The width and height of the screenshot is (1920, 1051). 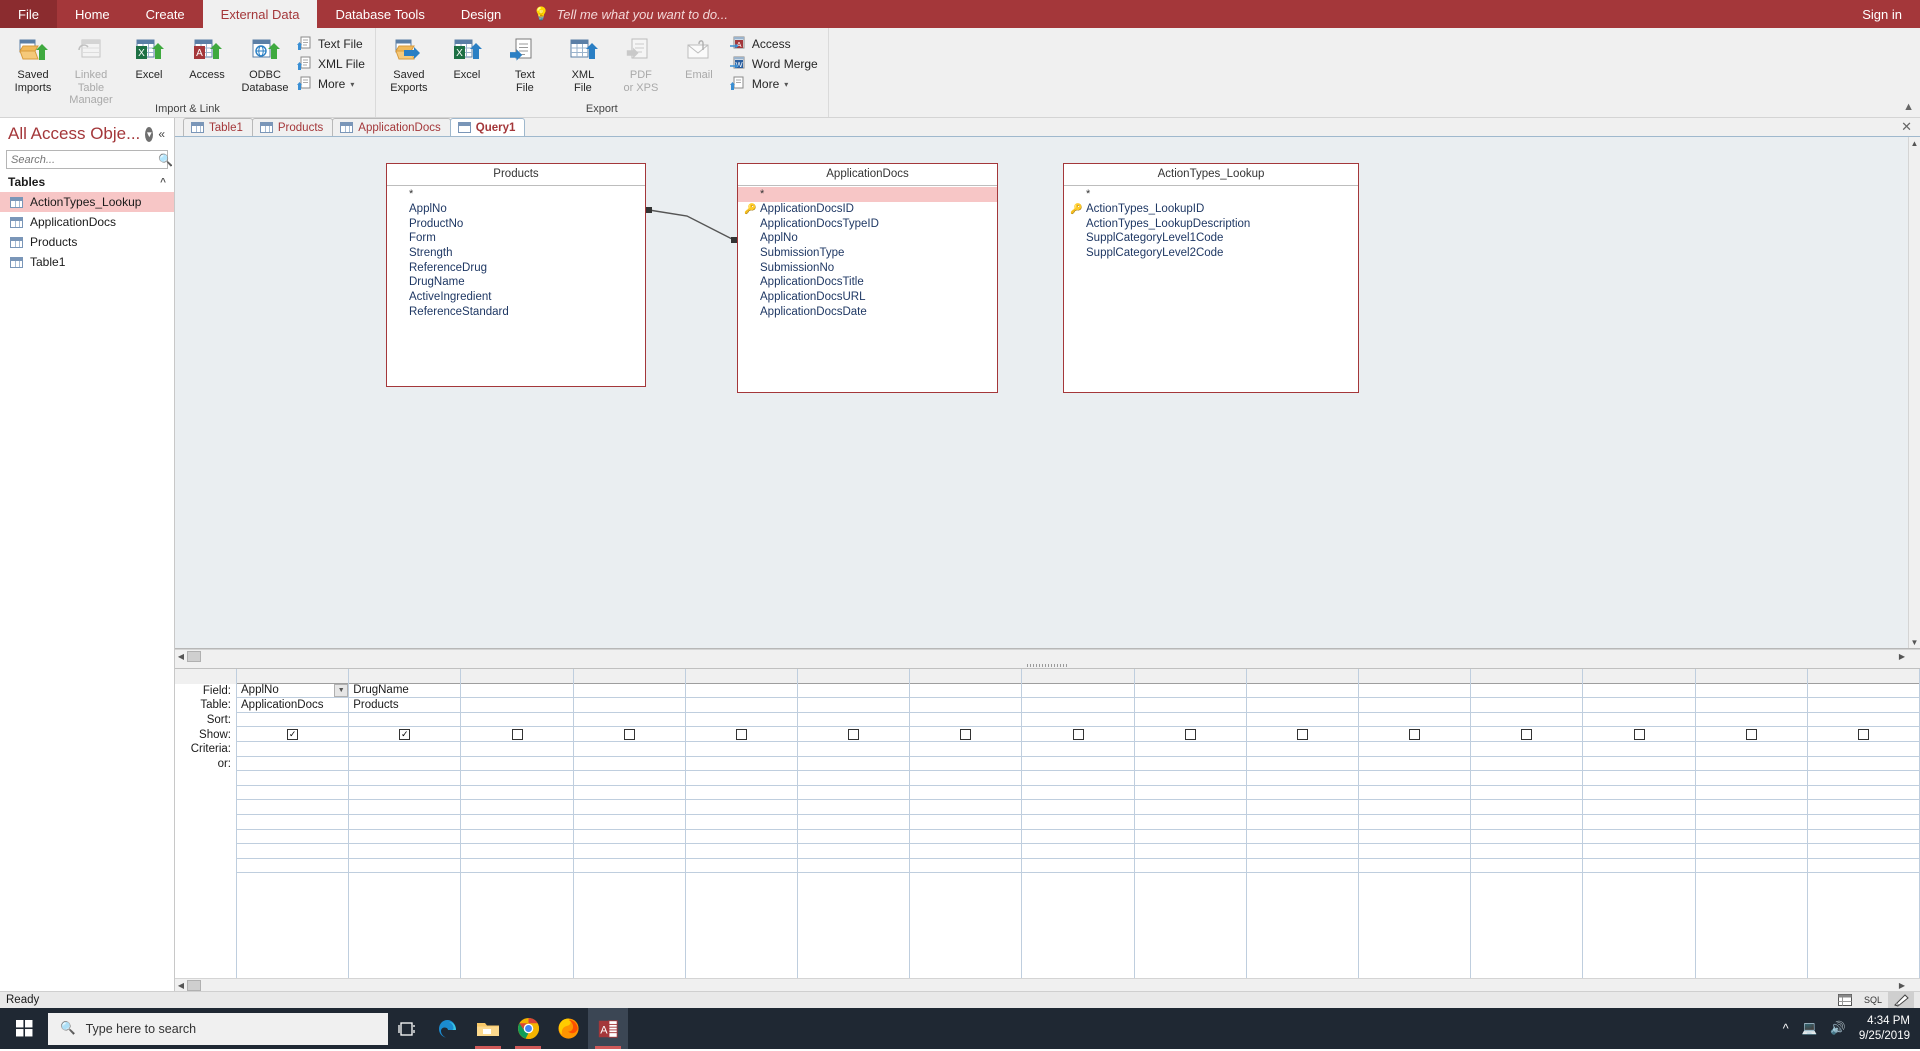 I want to click on diagram-field-row: ApplicationDocsTitle, so click(x=867, y=282).